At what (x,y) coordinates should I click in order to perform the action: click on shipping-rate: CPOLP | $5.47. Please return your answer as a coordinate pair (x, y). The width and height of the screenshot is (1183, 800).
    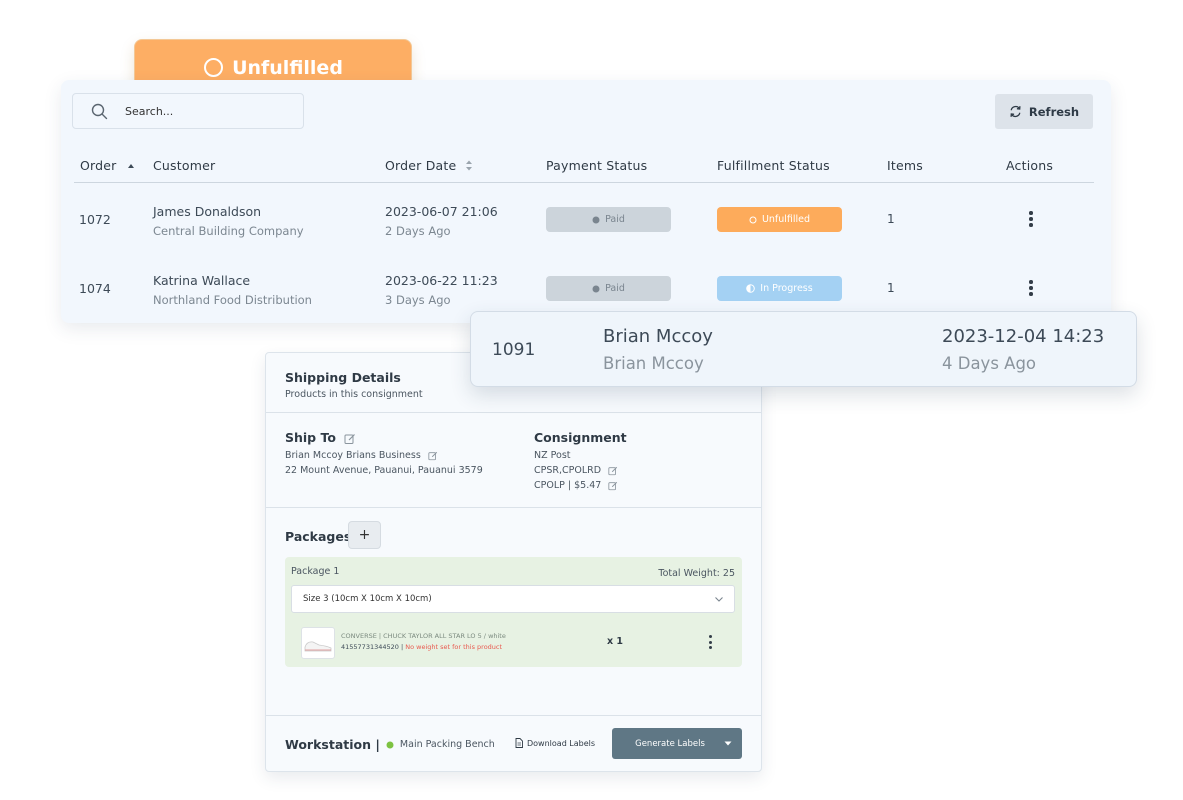
    Looking at the image, I should click on (568, 485).